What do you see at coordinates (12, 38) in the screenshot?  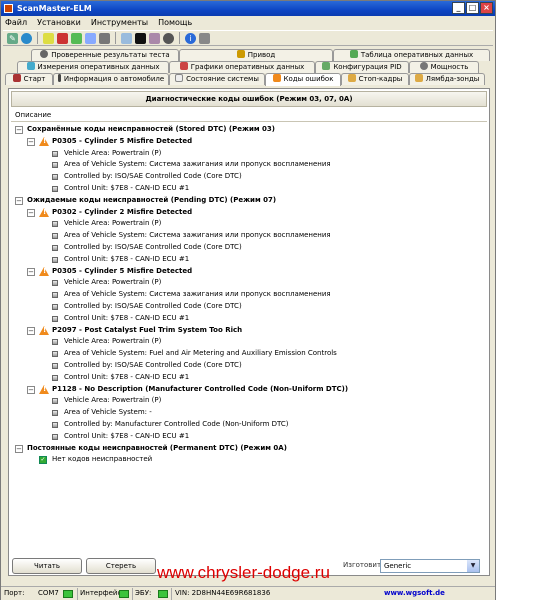 I see `wrench-icon: ✎` at bounding box center [12, 38].